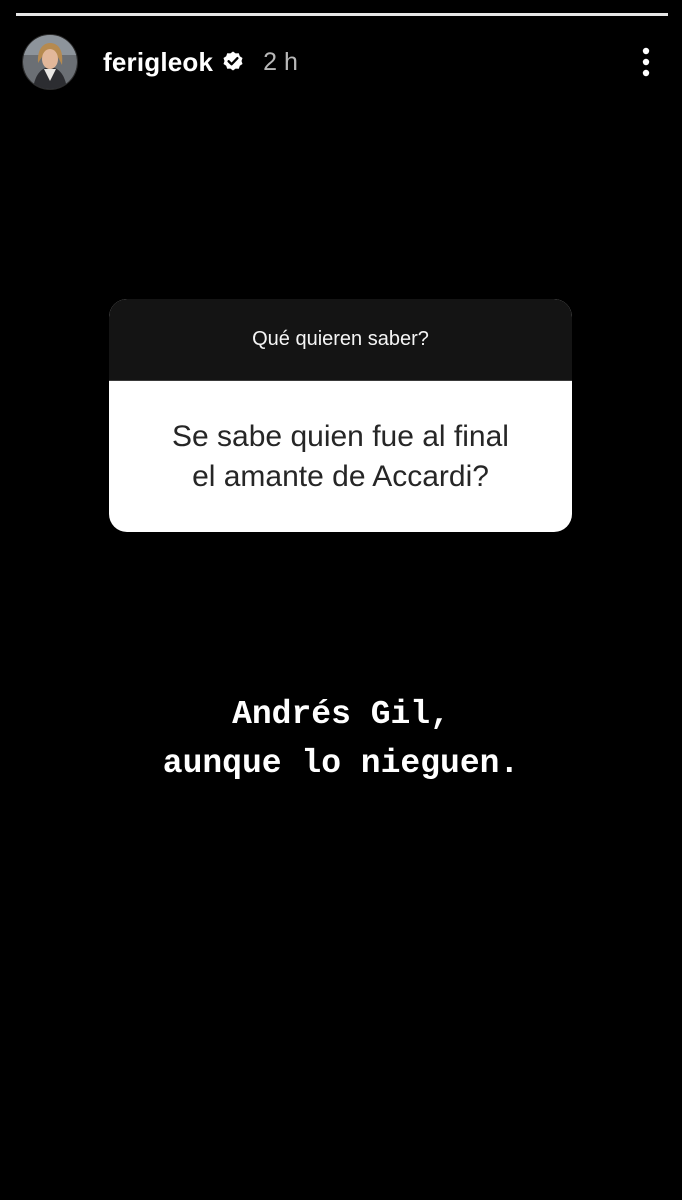 The height and width of the screenshot is (1200, 682). I want to click on avatar, so click(50, 62).